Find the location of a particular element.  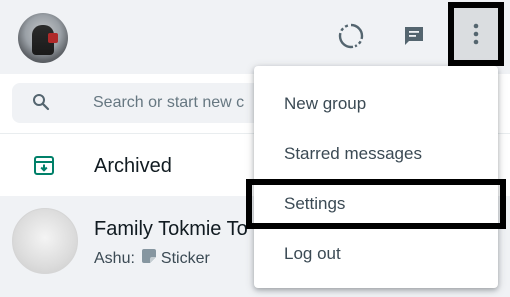

chat-icon is located at coordinates (414, 36).